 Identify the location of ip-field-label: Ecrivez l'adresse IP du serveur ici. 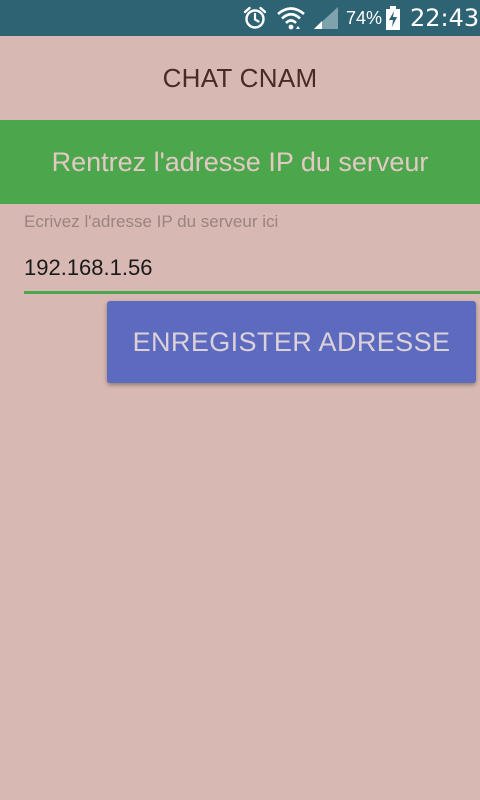
(151, 221).